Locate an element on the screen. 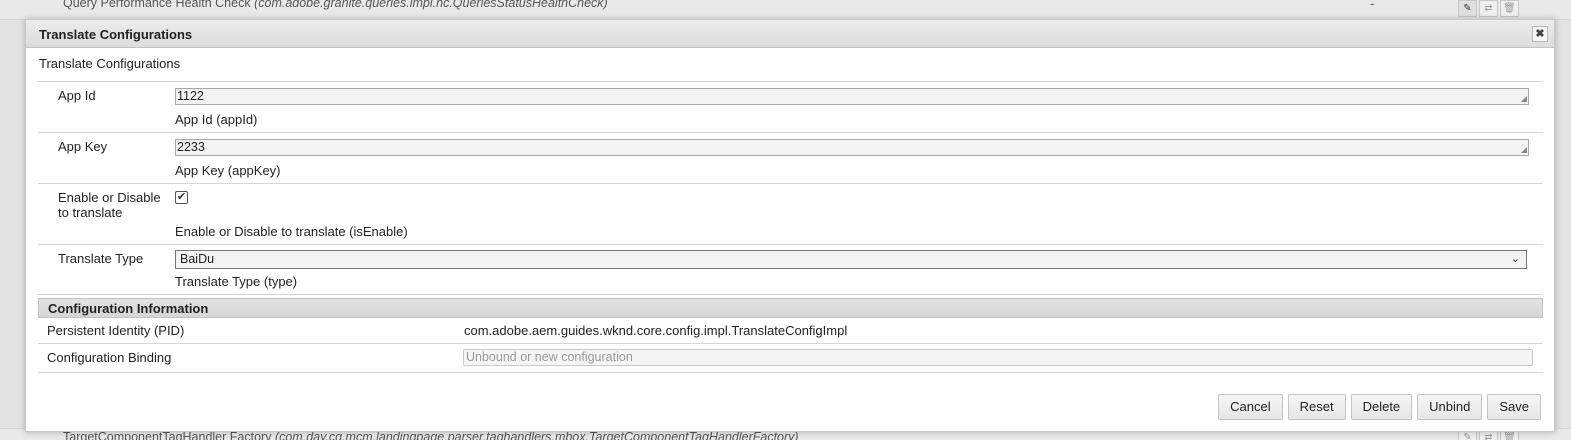 Image resolution: width=1571 pixels, height=440 pixels. field-row-app-id: App Id 1122 ◢ App Id (appId) is located at coordinates (790, 106).